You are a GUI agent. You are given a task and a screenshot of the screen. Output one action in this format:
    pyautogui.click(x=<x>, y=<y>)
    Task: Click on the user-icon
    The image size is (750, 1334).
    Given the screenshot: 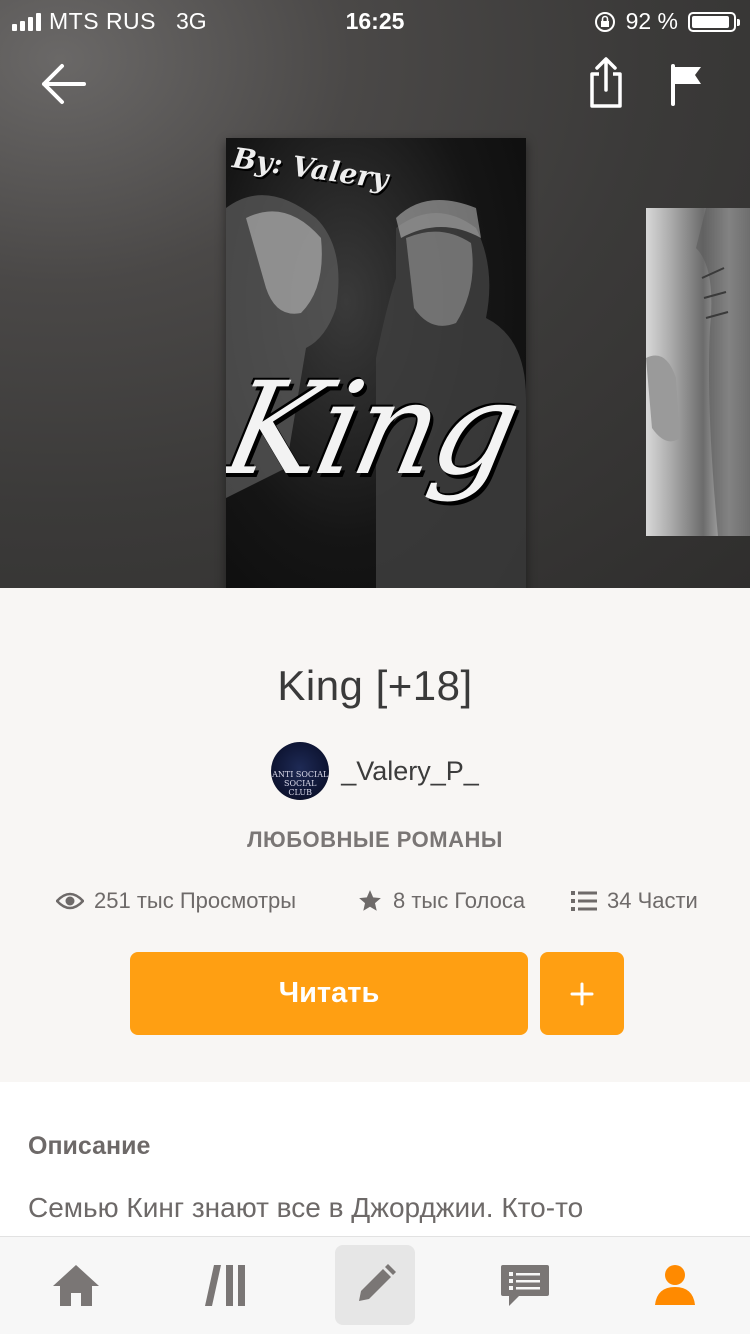 What is the action you would take?
    pyautogui.click(x=675, y=1285)
    